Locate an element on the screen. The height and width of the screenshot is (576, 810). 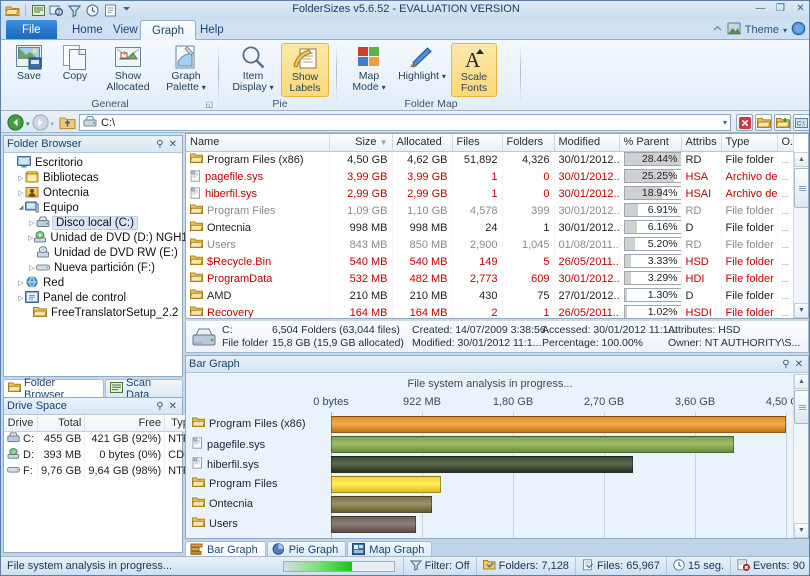
status-events: Events: 90 is located at coordinates (769, 565).